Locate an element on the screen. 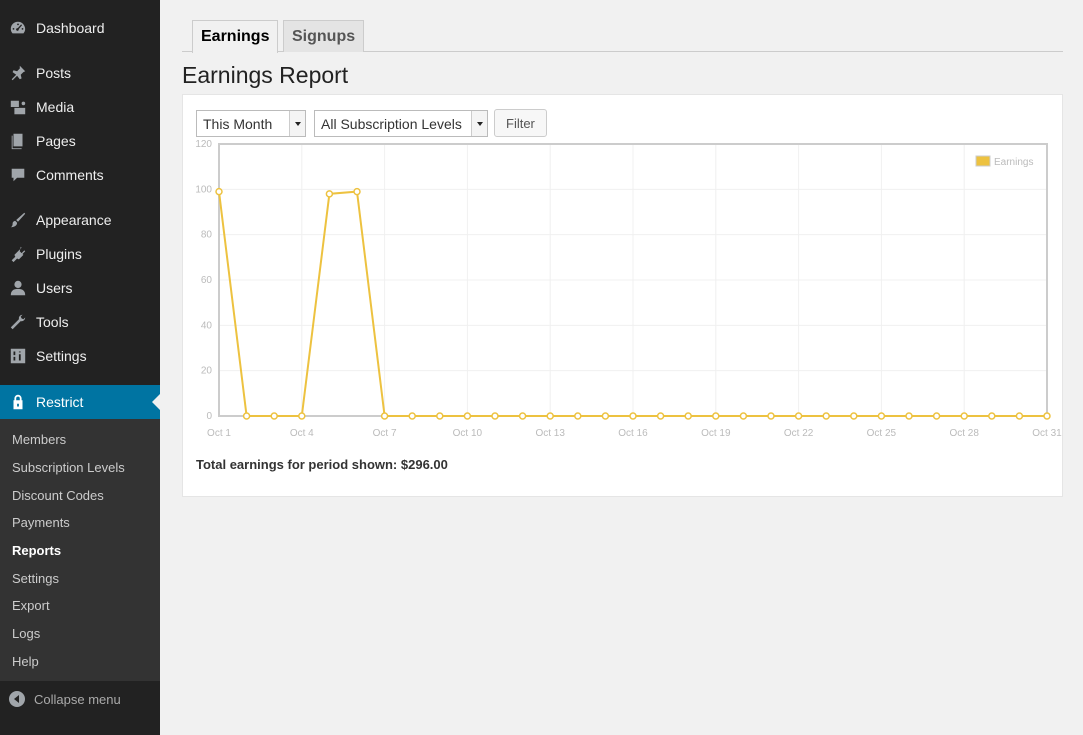  sidebar-item-label: Appearance is located at coordinates (74, 220).